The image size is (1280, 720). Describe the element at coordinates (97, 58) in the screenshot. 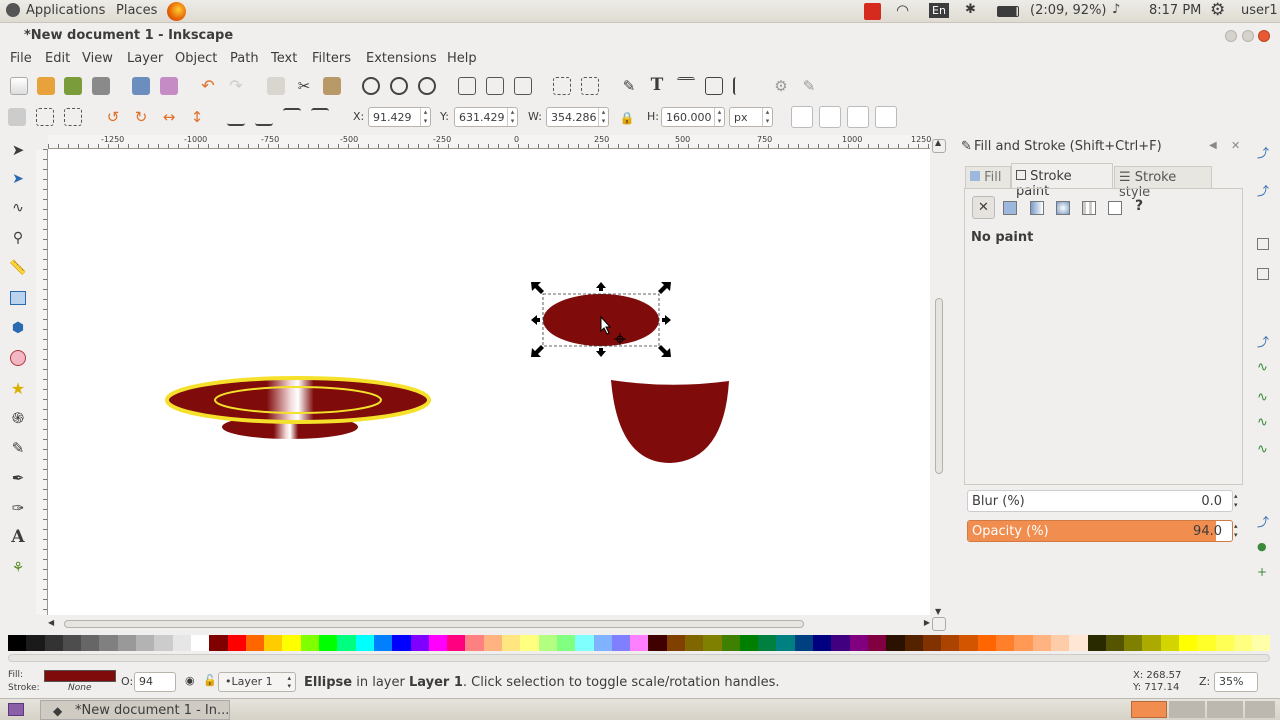

I see `menu-view: View` at that location.